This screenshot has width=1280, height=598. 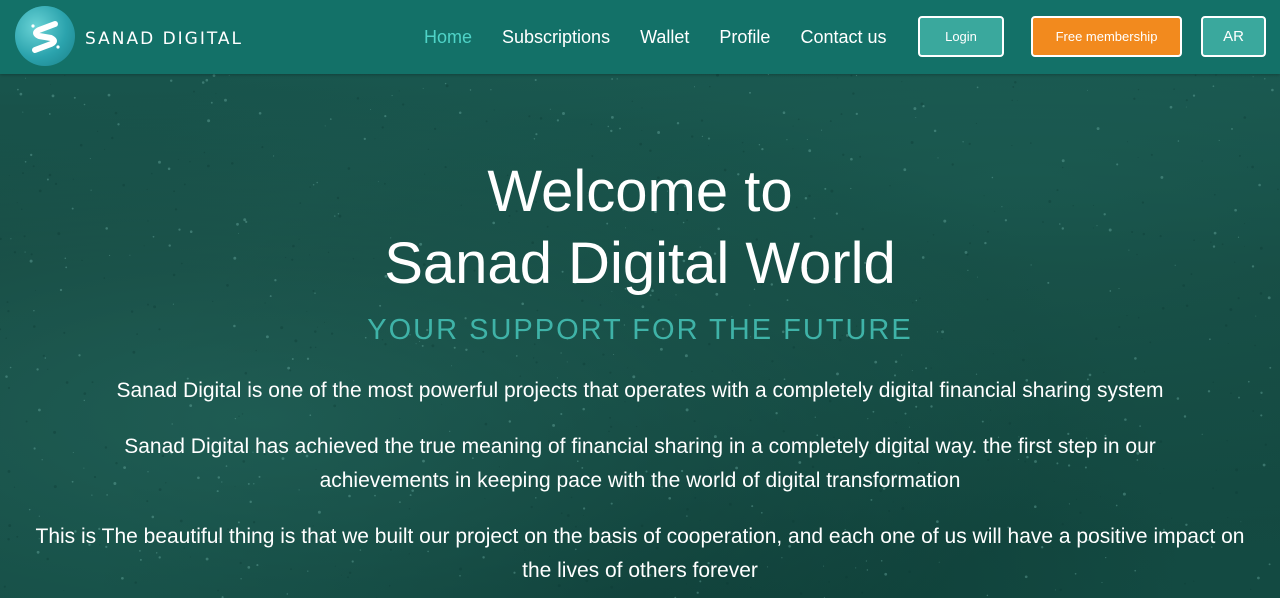 What do you see at coordinates (664, 37) in the screenshot?
I see `nav-item-wallet: Wallet` at bounding box center [664, 37].